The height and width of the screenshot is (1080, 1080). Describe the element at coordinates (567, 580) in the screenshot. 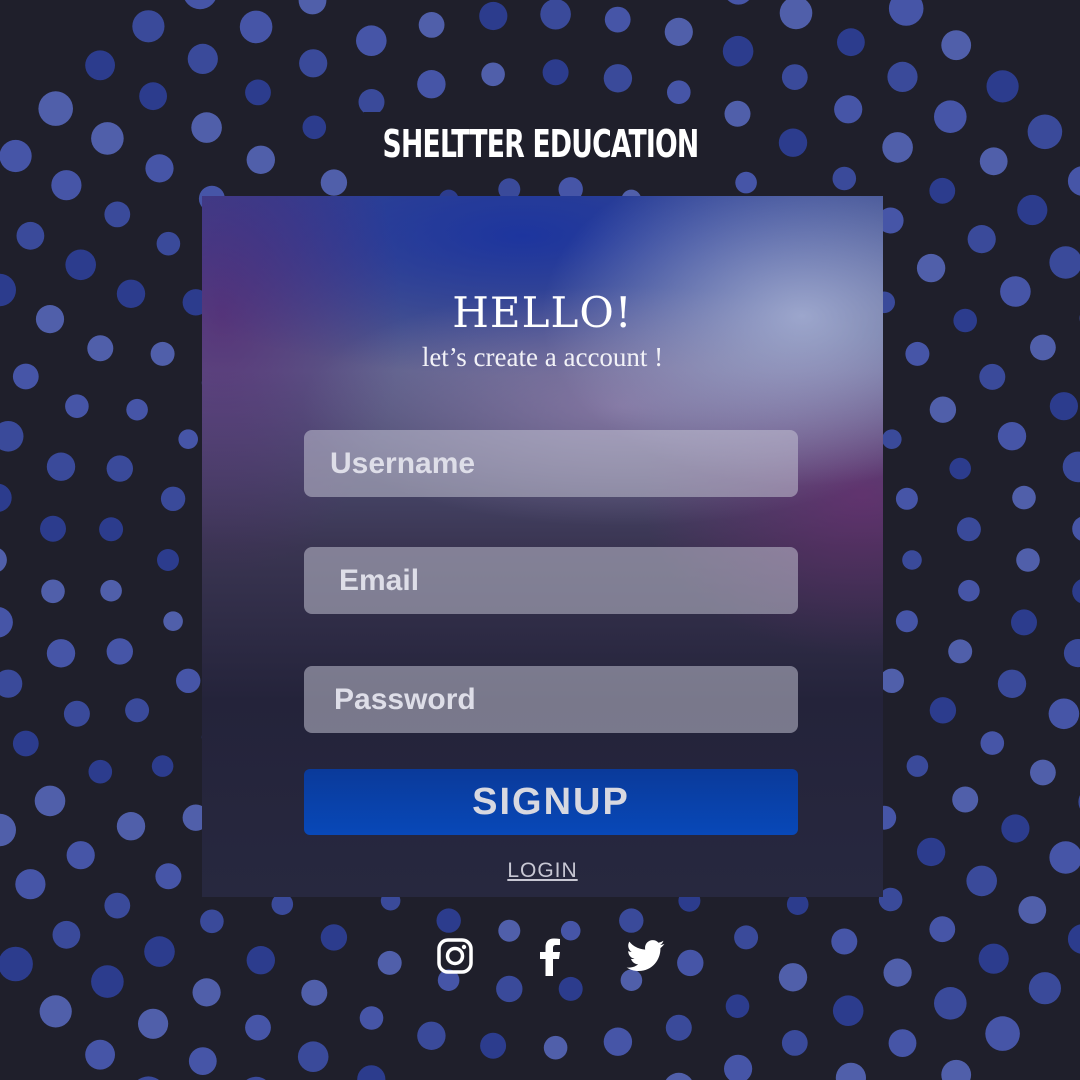

I see `email-input` at that location.